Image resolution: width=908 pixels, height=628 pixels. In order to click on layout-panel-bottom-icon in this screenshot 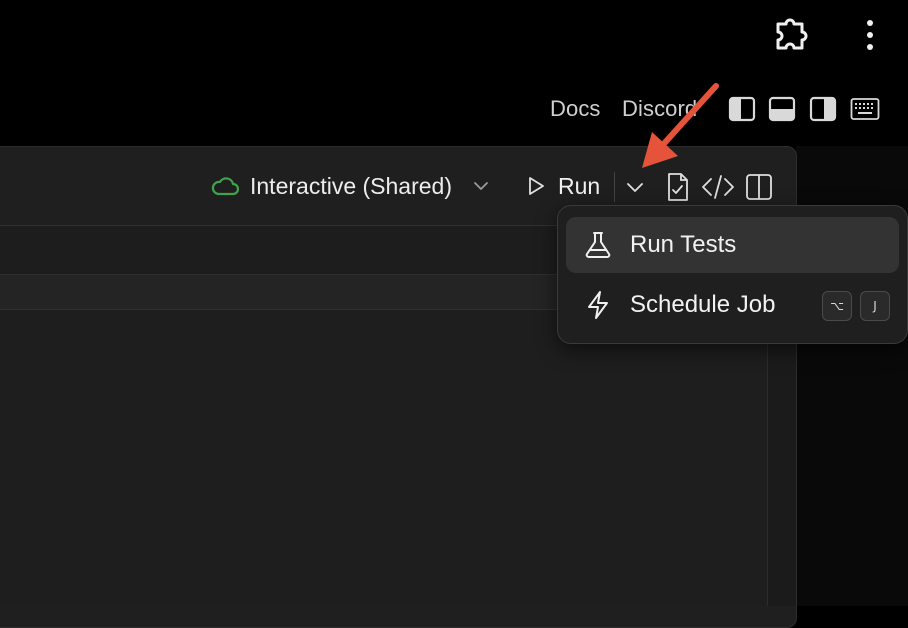, I will do `click(782, 109)`.